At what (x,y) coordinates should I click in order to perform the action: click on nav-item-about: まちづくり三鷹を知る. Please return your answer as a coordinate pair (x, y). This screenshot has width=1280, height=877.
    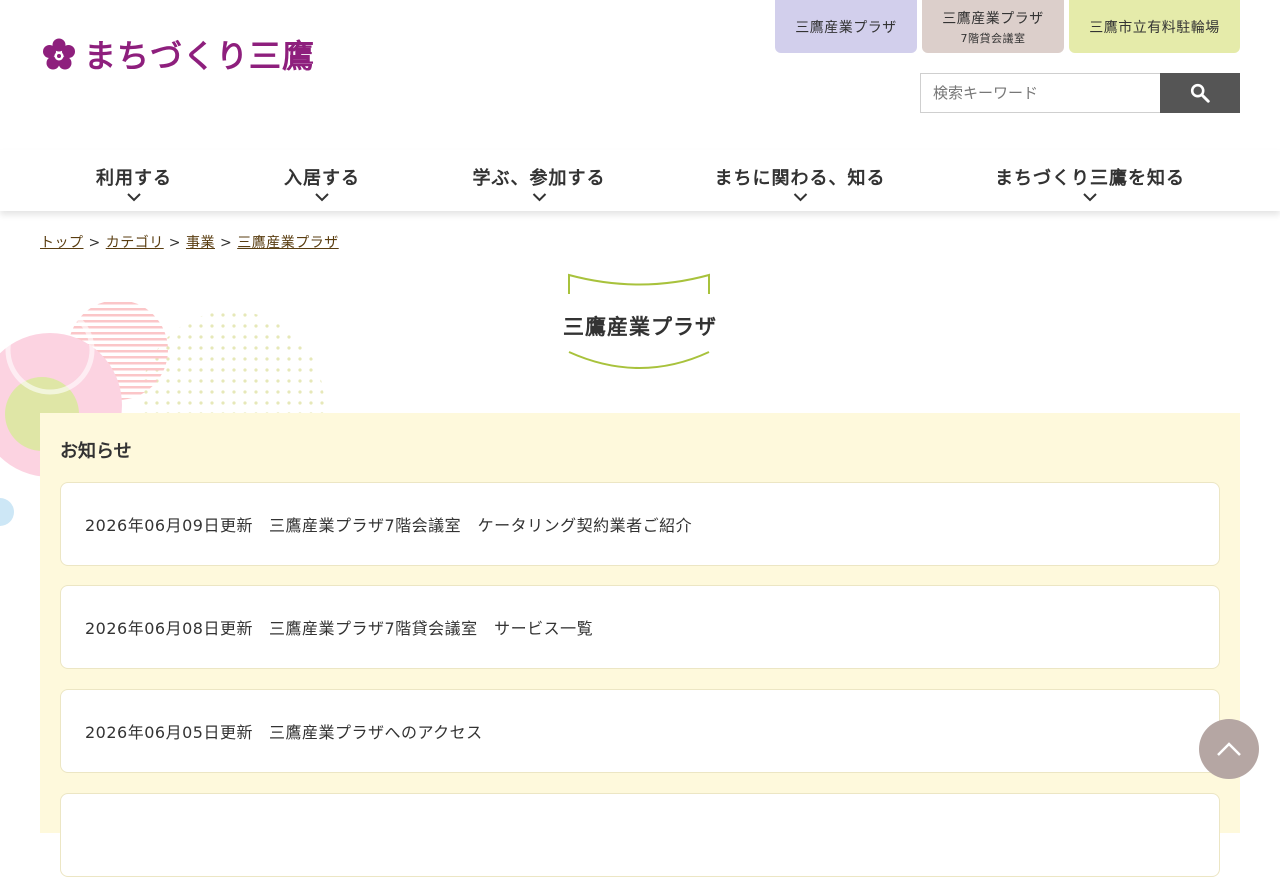
    Looking at the image, I should click on (1090, 183).